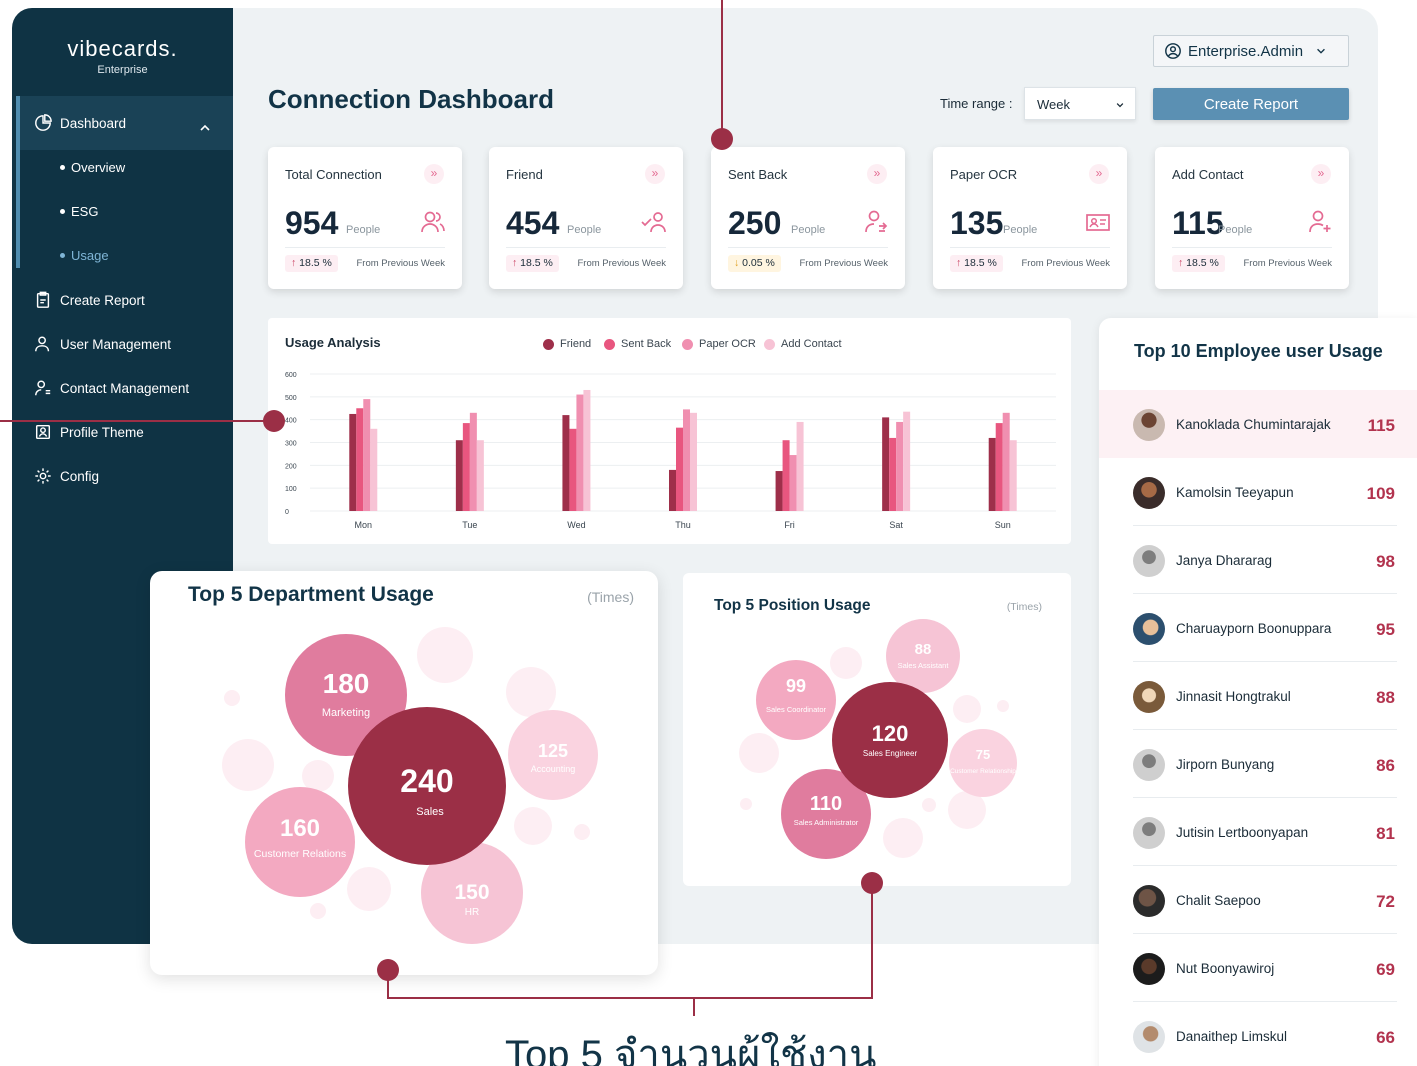  What do you see at coordinates (312, 223) in the screenshot?
I see `card-value: 954` at bounding box center [312, 223].